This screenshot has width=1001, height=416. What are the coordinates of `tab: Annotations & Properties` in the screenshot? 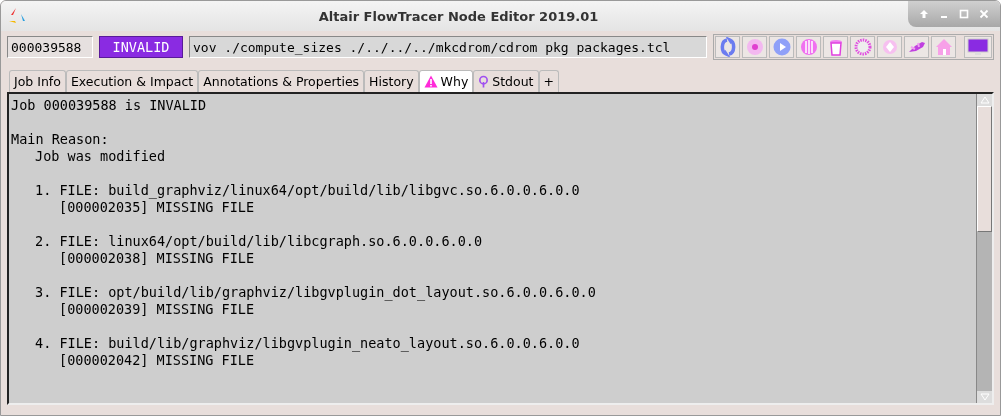 It's located at (281, 81).